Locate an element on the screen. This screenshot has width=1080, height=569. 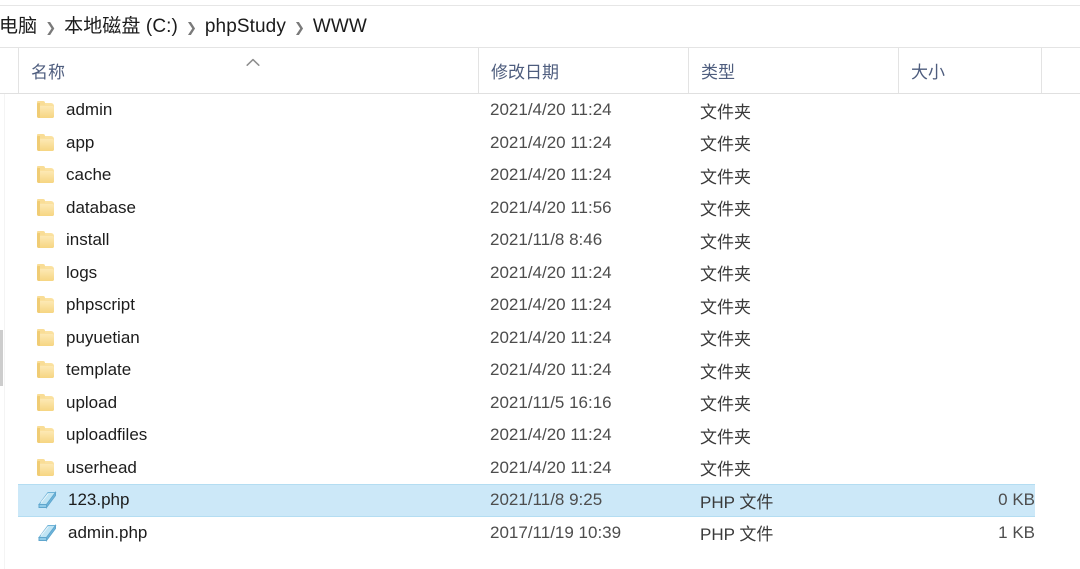
file-list-row: app 2021/4/20 11:24 文件夹 is located at coordinates (540, 143).